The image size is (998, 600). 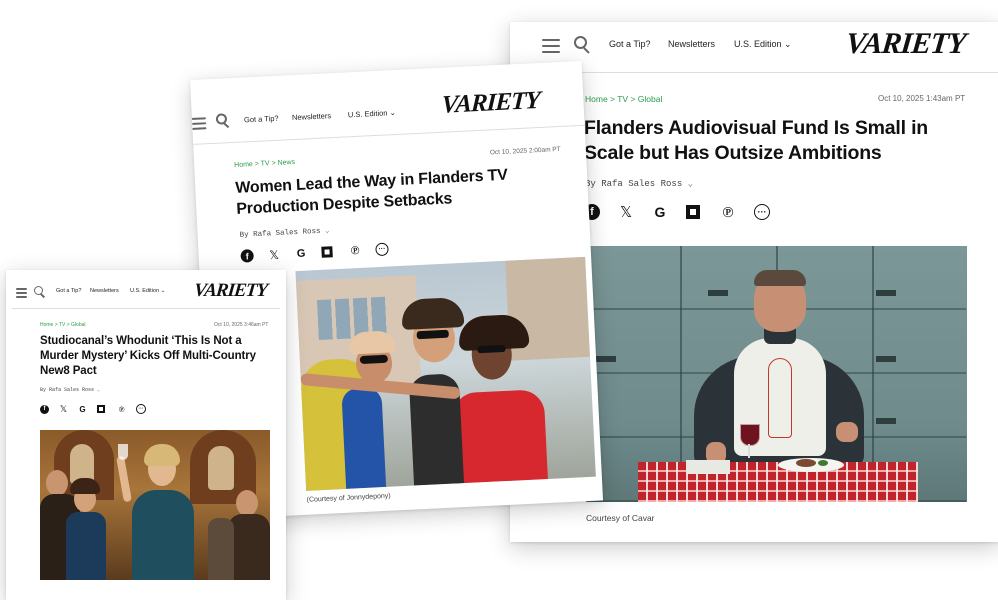 What do you see at coordinates (922, 98) in the screenshot?
I see `publish-date: Oct 10, 2025 1:43am PT` at bounding box center [922, 98].